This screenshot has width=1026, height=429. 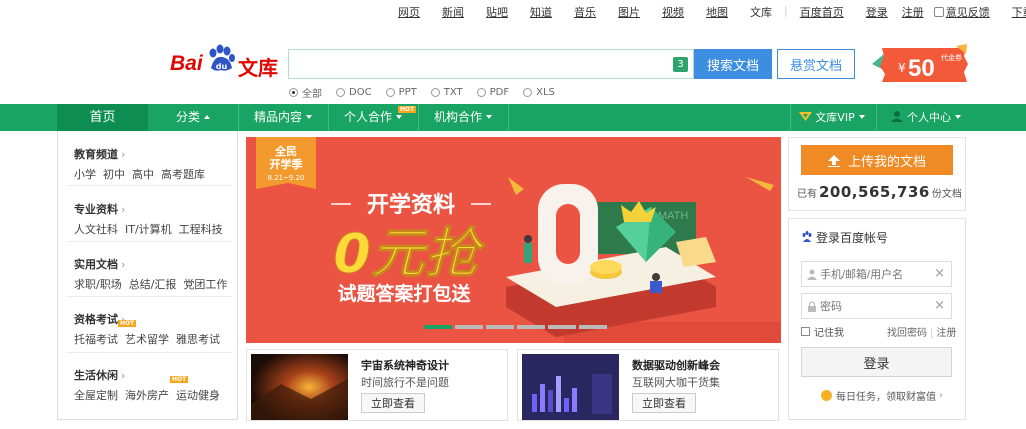 I want to click on nav-premium: 精品内容, so click(x=283, y=117).